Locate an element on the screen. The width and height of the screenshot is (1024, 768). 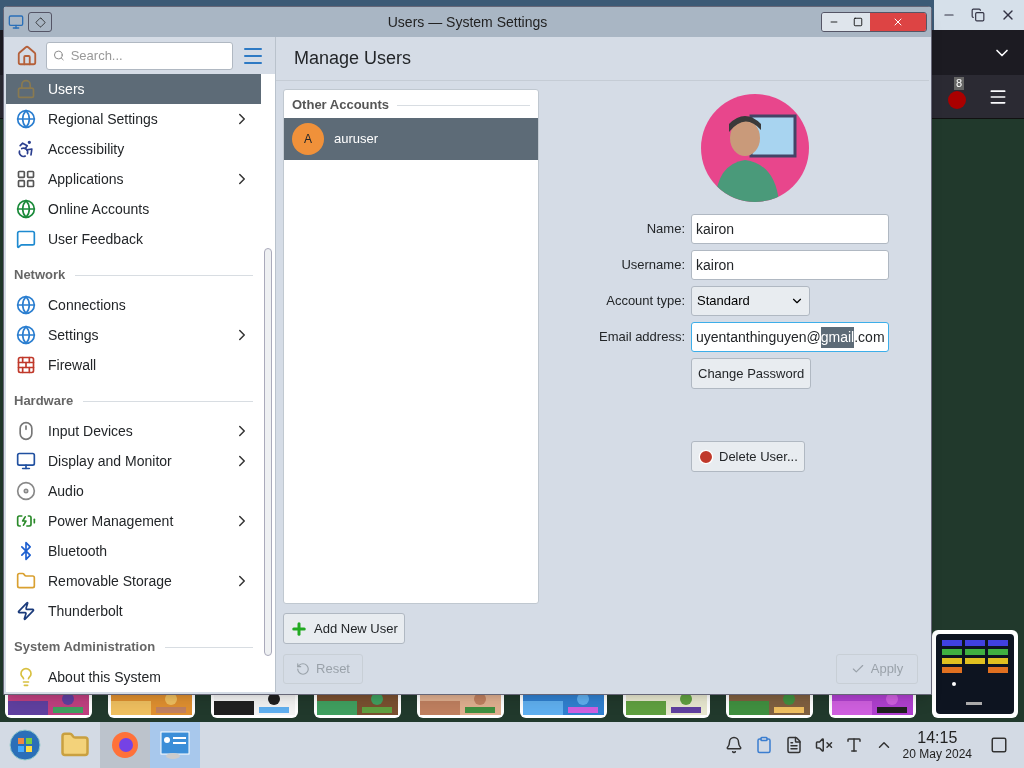
account-item: A auruser is located at coordinates (411, 139).